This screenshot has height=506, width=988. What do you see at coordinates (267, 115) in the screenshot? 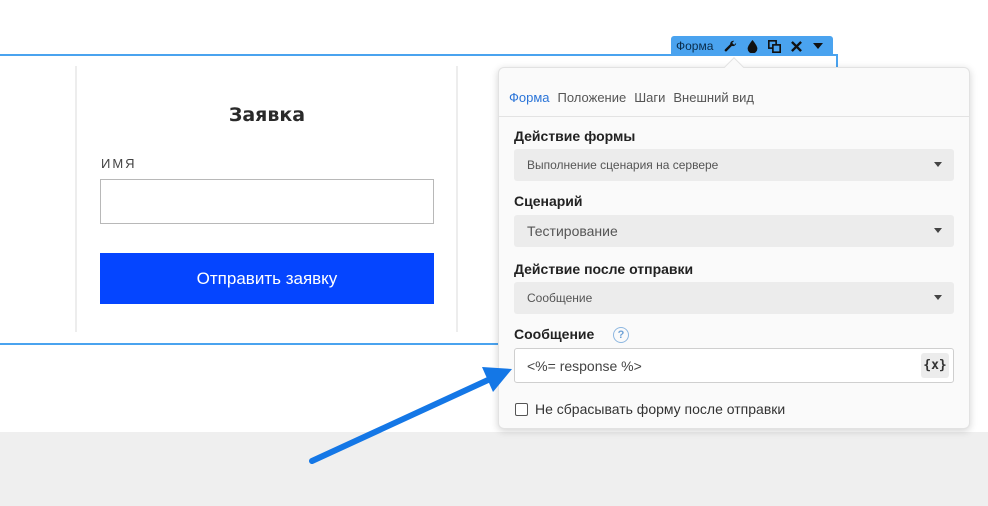
I see `form-title: Заявка` at bounding box center [267, 115].